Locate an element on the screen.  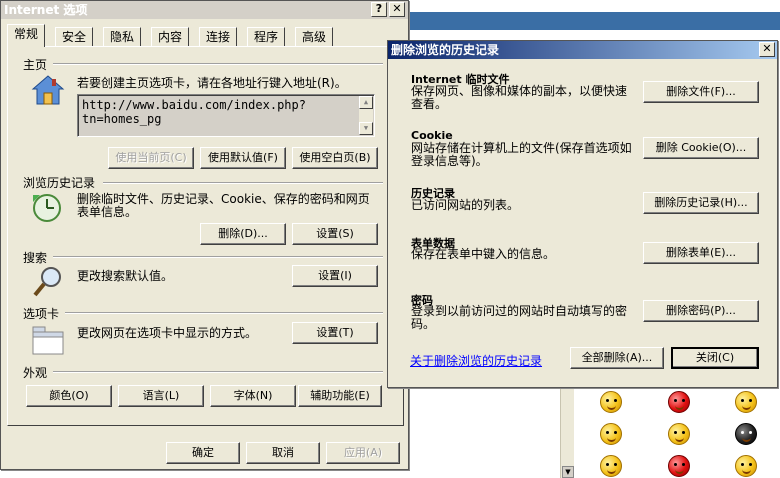
tabs-description: 更改网页在选项卡中显示的方式。 is located at coordinates (167, 333).